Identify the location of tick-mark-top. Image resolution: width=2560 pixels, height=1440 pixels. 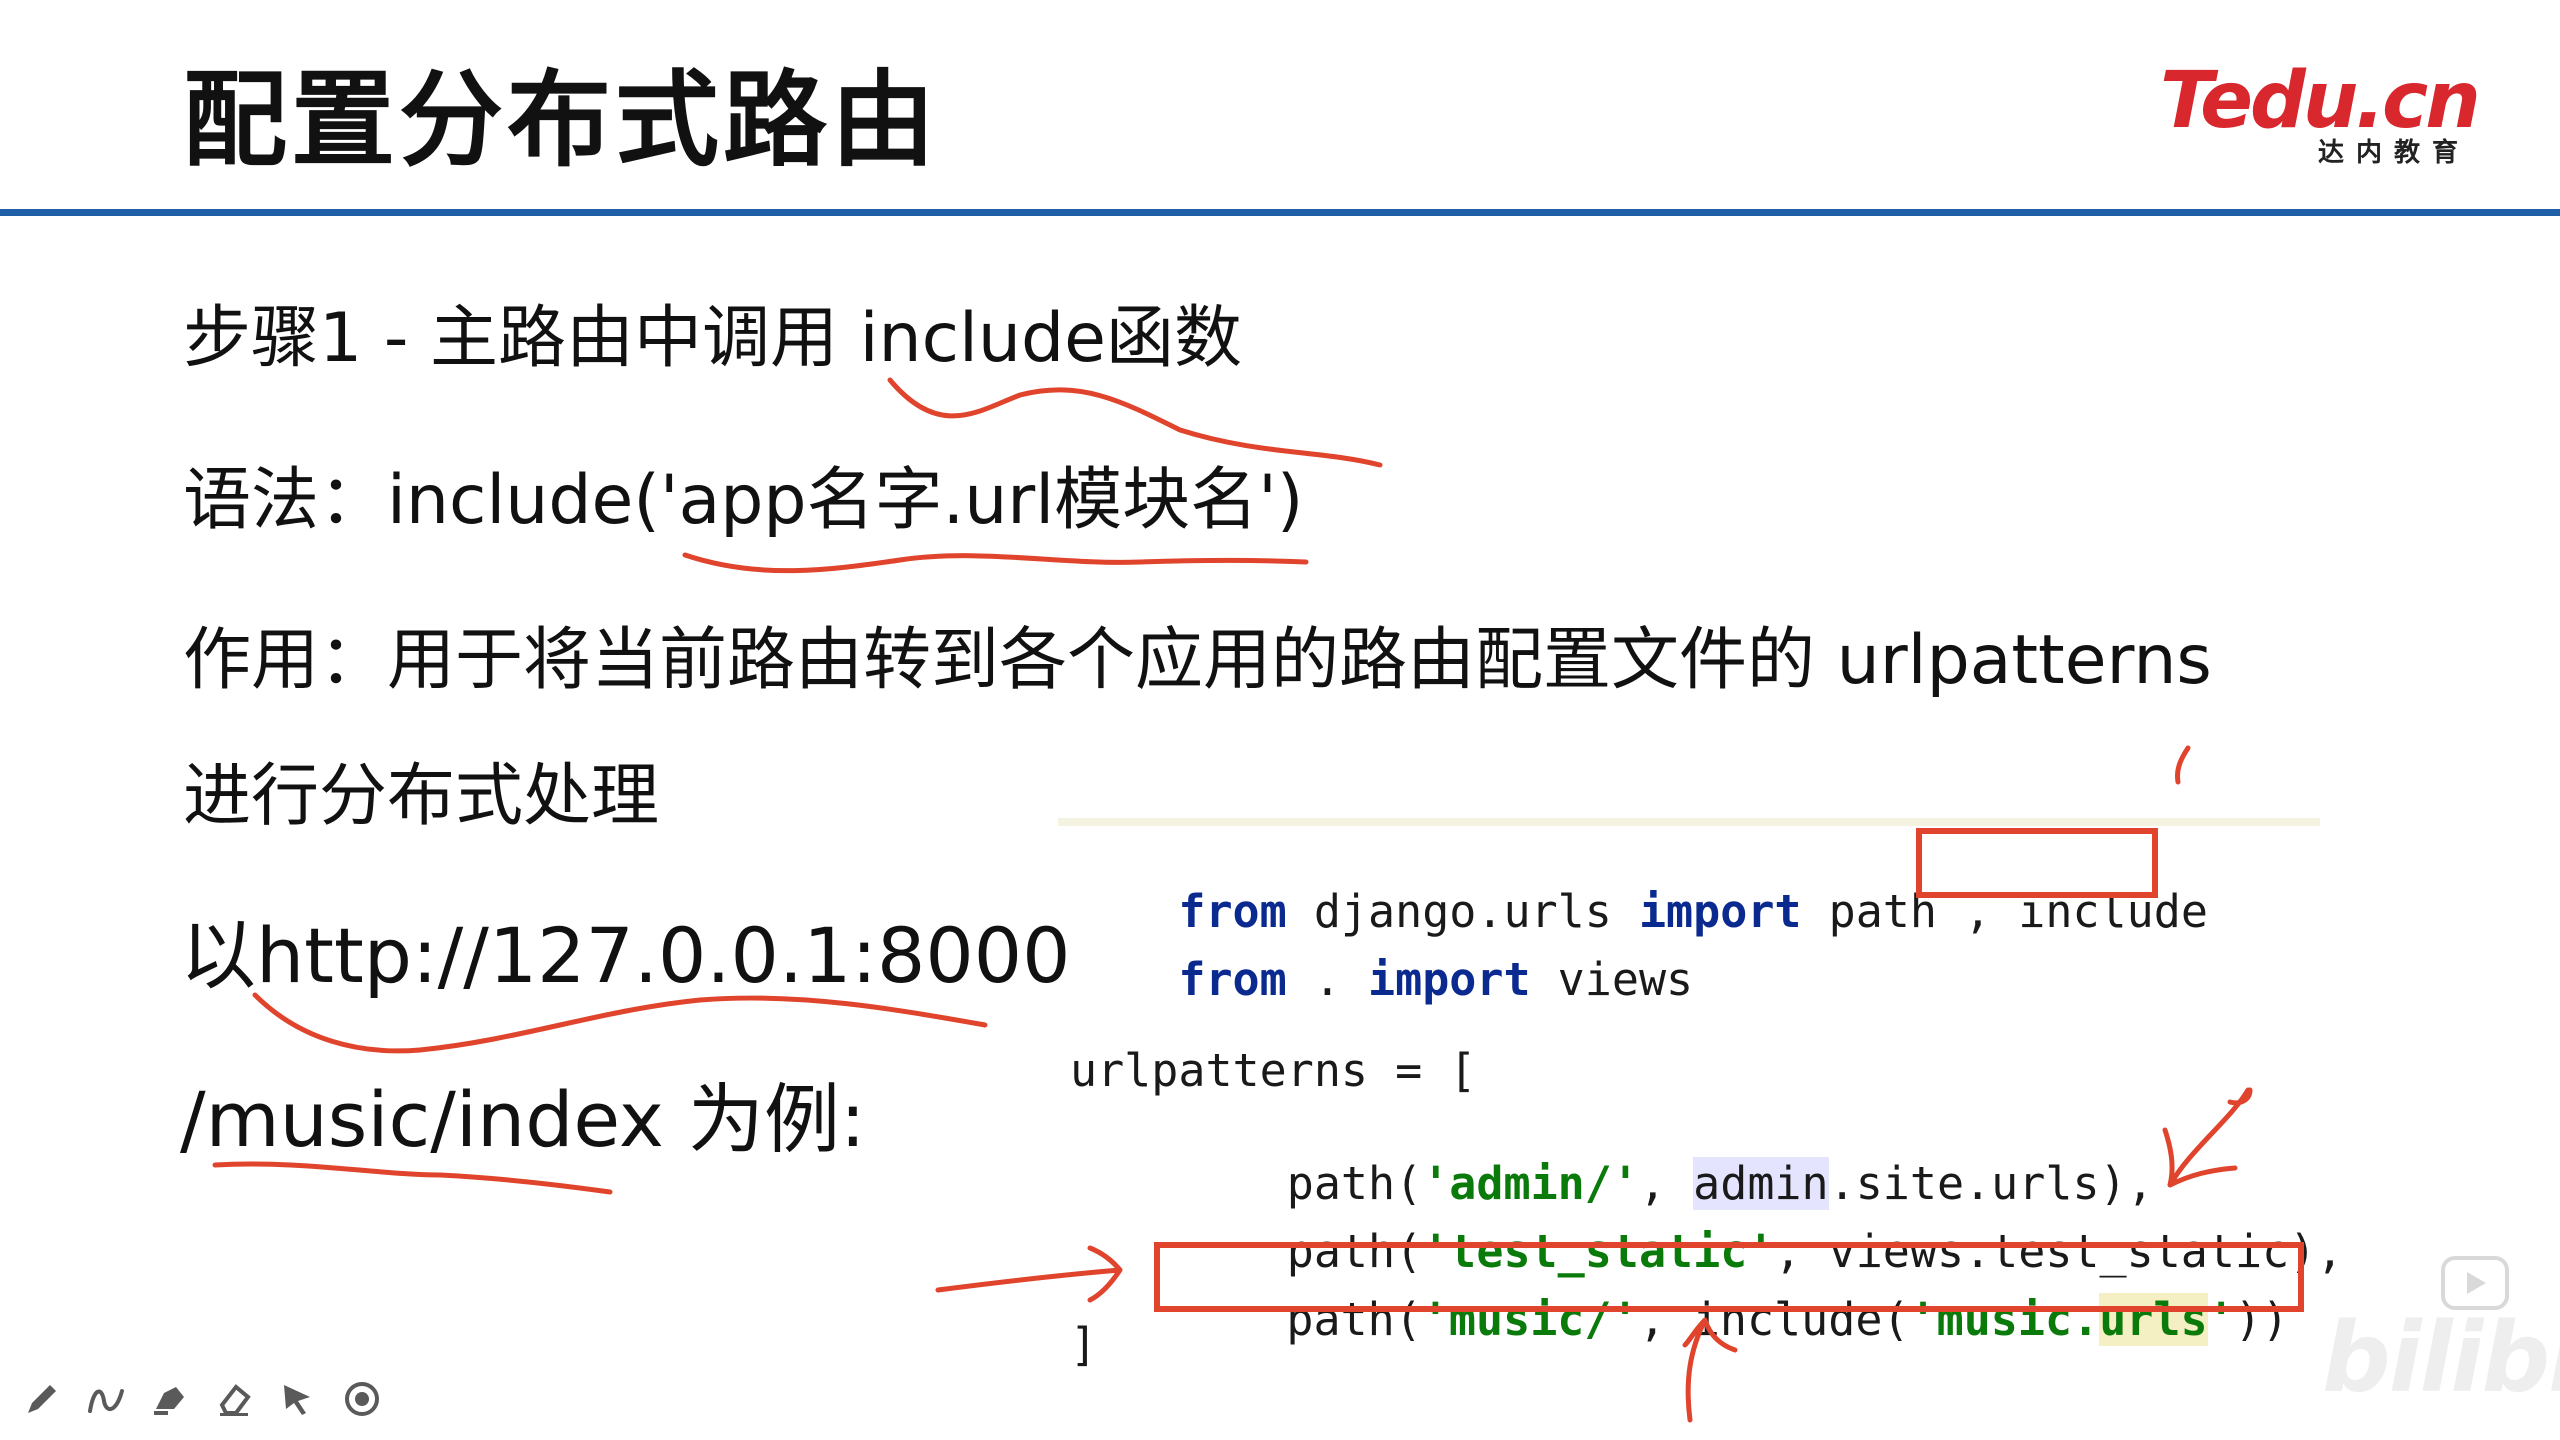
(2183, 765).